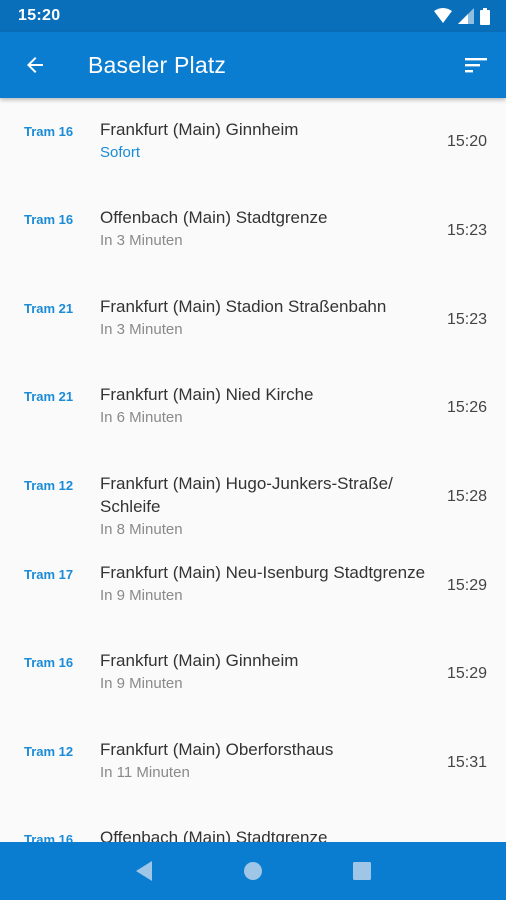 The width and height of the screenshot is (506, 900). What do you see at coordinates (217, 749) in the screenshot?
I see `destination: Frankfurt (Main) Oberforsthaus` at bounding box center [217, 749].